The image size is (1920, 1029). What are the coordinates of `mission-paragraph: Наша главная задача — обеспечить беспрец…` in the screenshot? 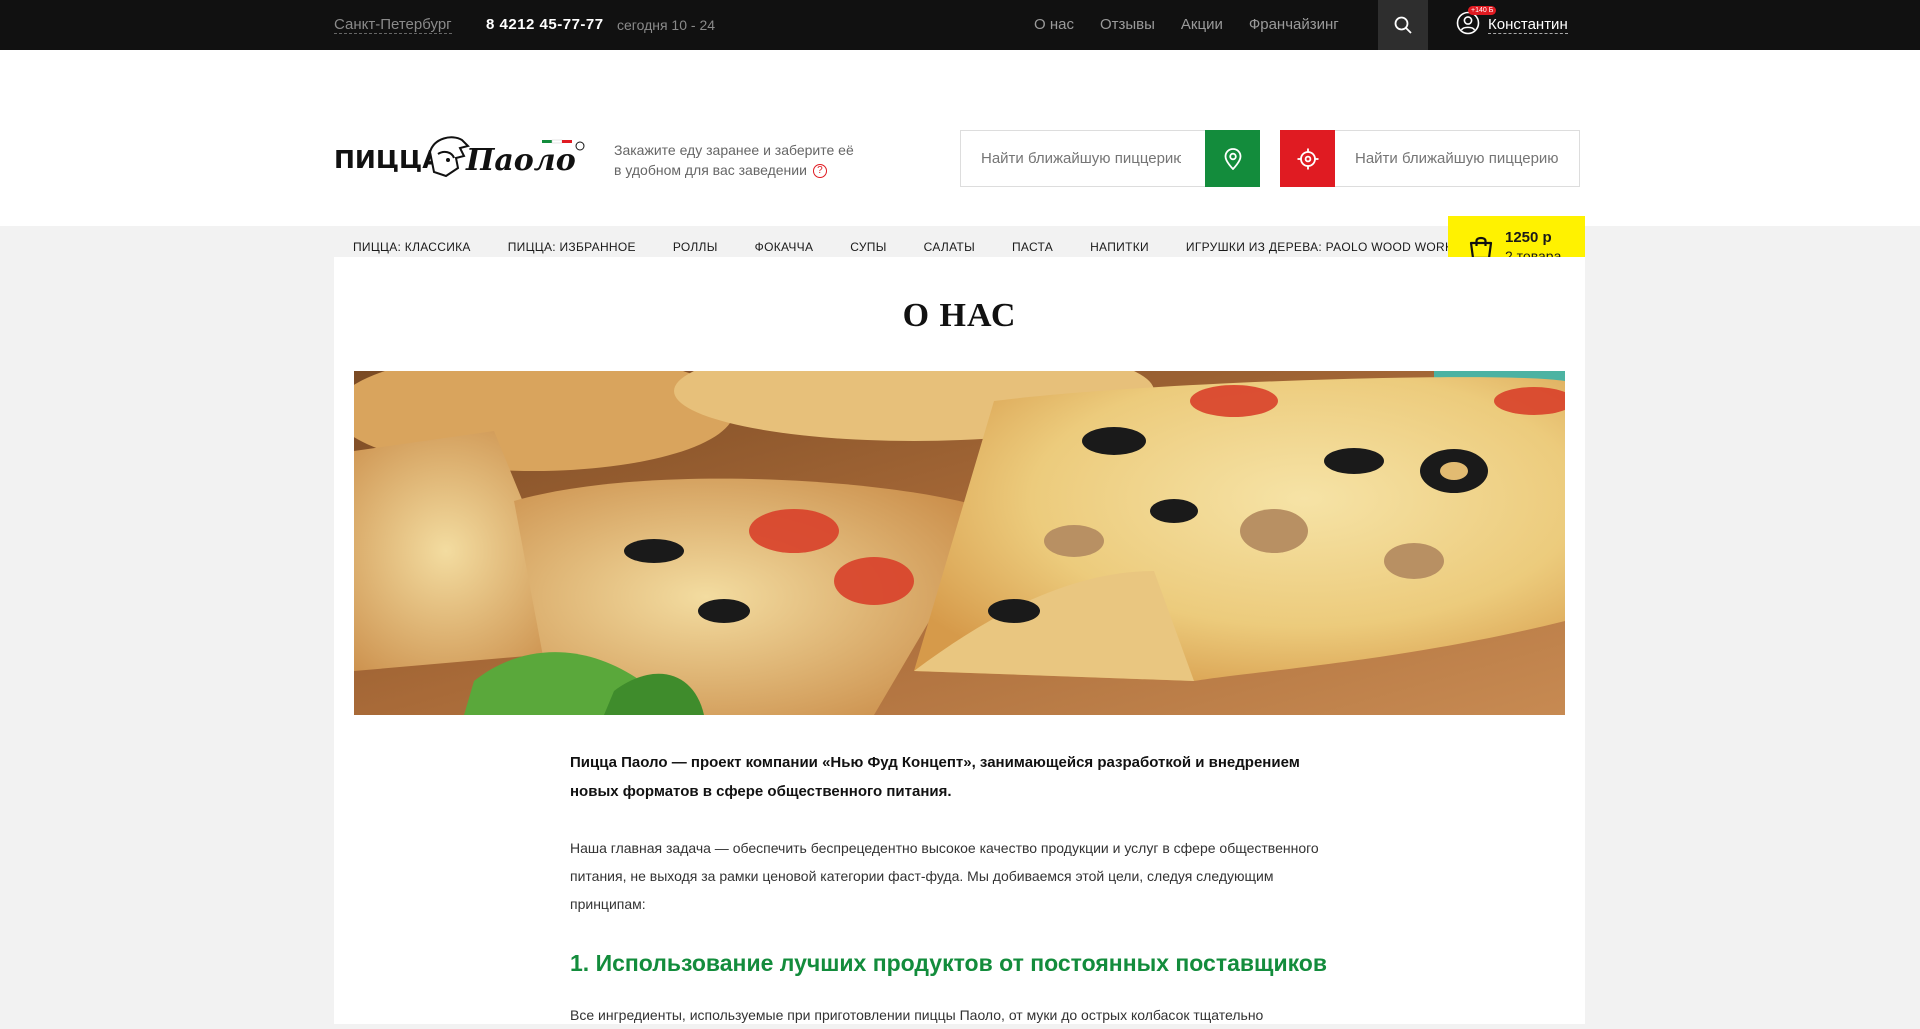 It's located at (944, 876).